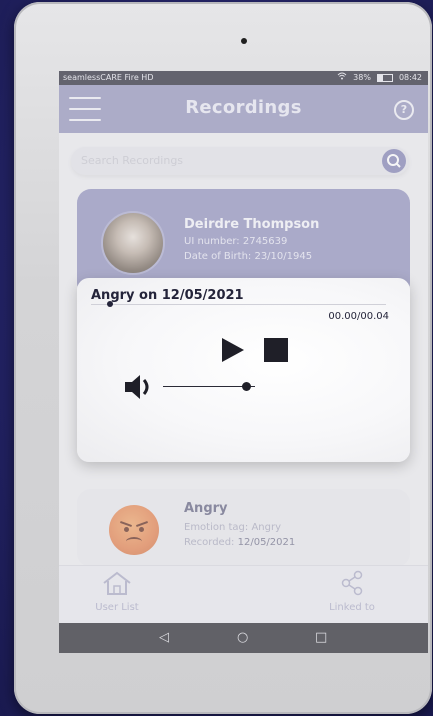 This screenshot has height=716, width=433. Describe the element at coordinates (139, 389) in the screenshot. I see `volume-icon` at that location.